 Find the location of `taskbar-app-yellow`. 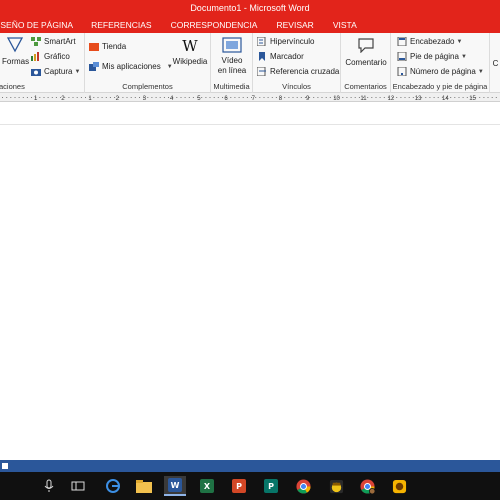

taskbar-app-yellow is located at coordinates (336, 486).